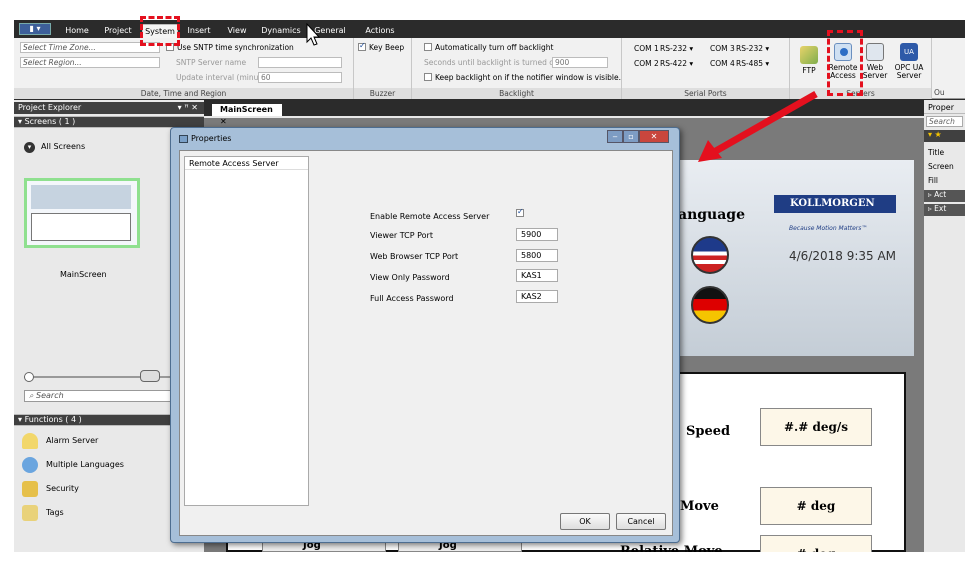 This screenshot has height=568, width=965. I want to click on com3-select: RS-232 ▾, so click(752, 48).